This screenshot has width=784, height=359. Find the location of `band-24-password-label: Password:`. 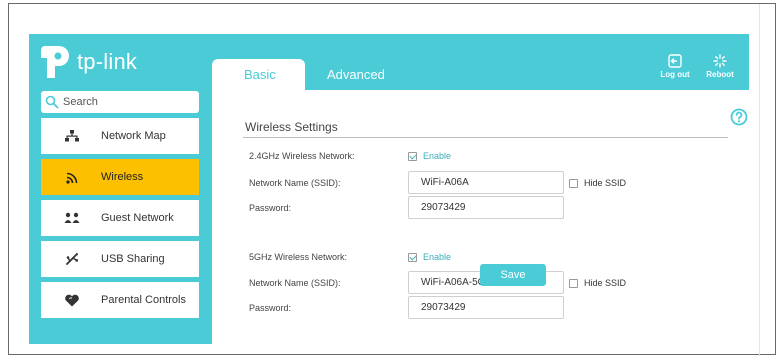

band-24-password-label: Password: is located at coordinates (270, 208).